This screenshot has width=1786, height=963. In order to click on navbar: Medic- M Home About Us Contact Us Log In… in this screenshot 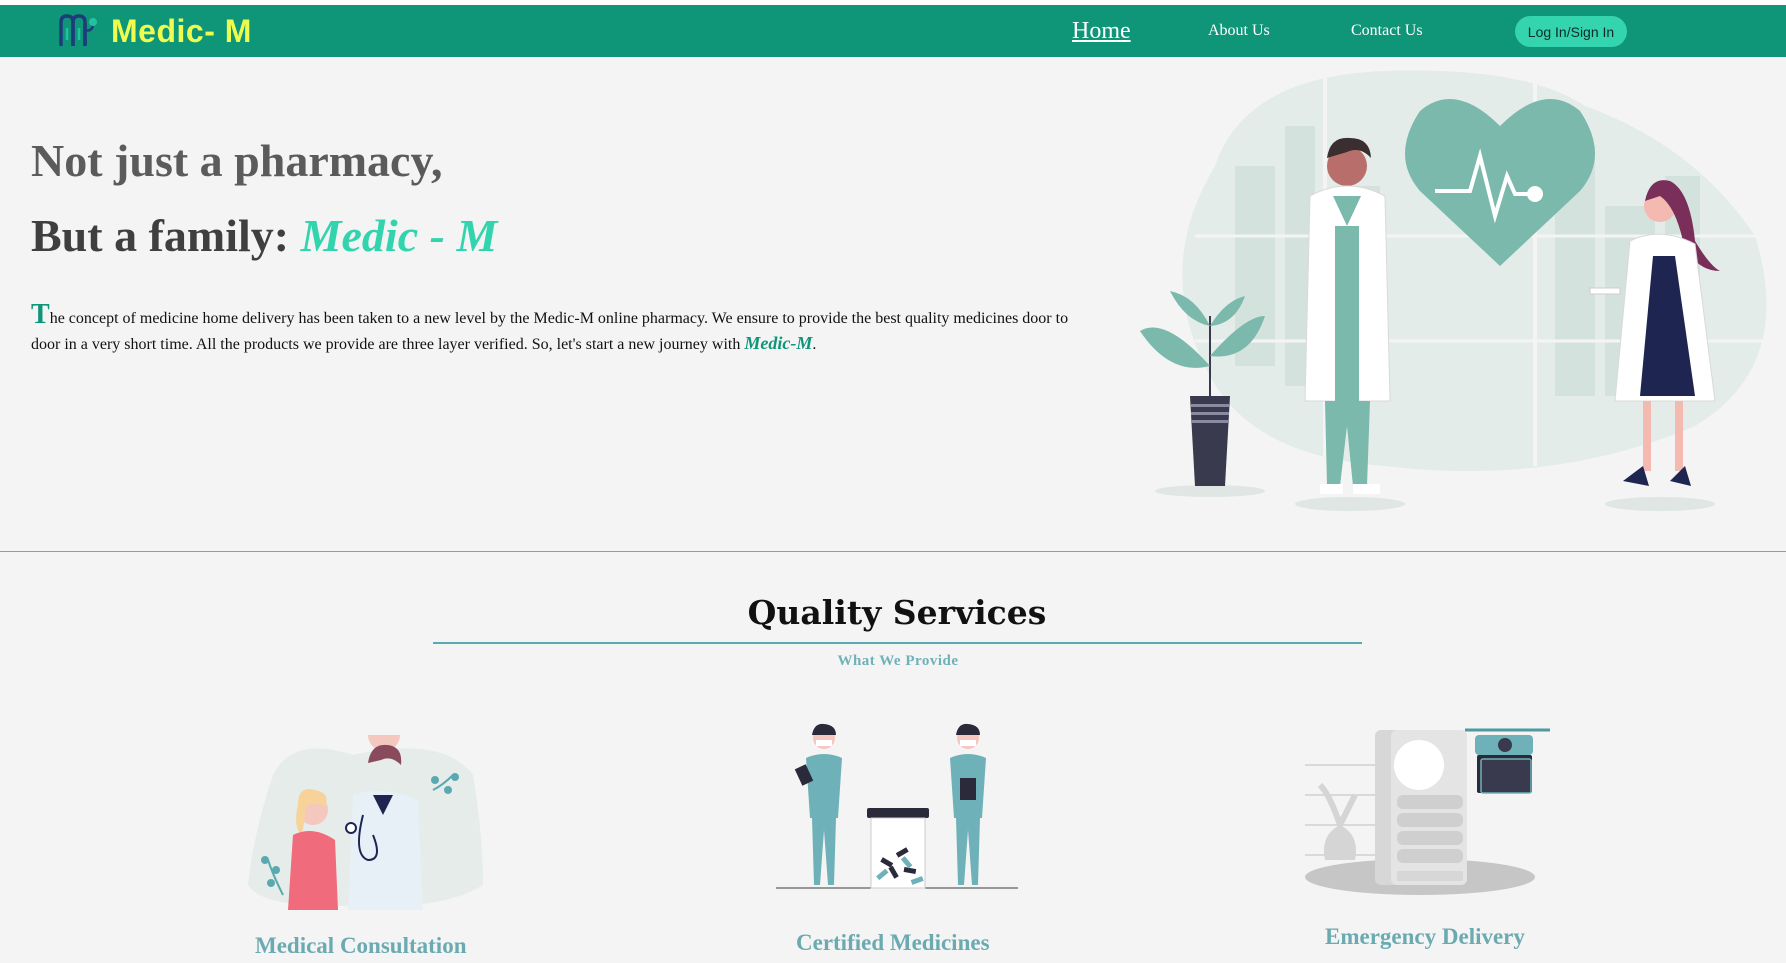, I will do `click(893, 31)`.